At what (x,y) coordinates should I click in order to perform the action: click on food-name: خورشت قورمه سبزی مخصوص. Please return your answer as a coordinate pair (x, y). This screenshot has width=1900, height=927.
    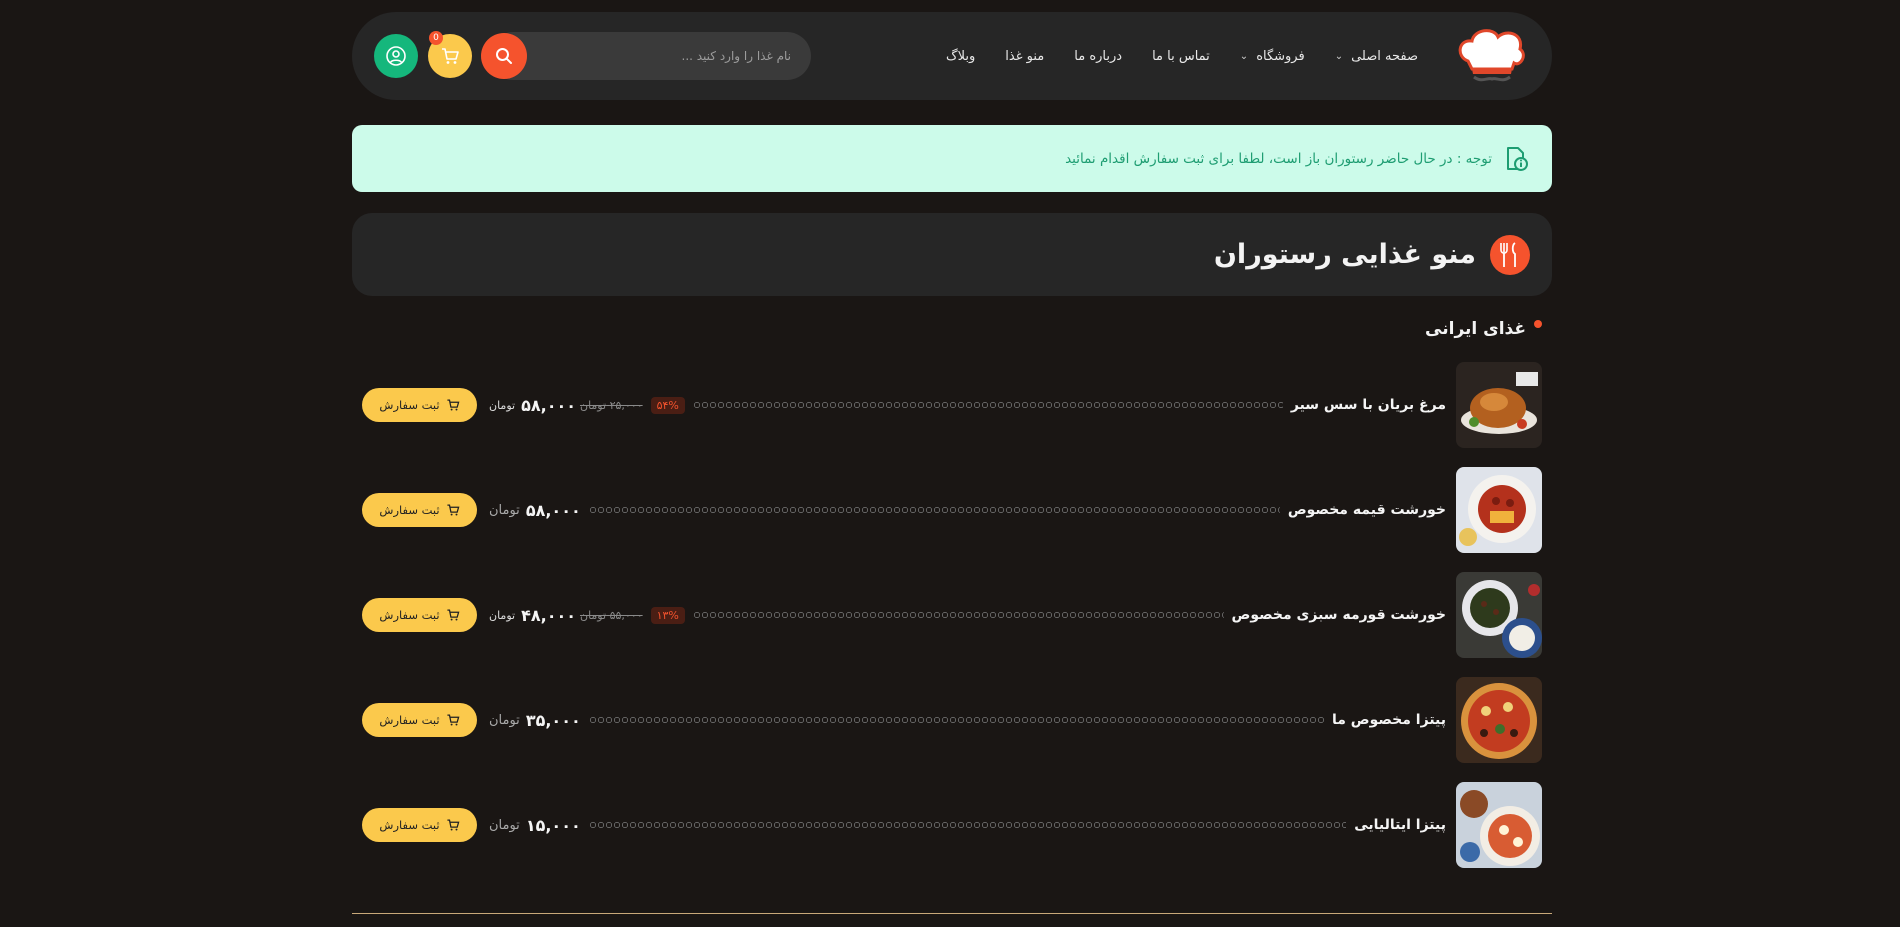
    Looking at the image, I should click on (1338, 615).